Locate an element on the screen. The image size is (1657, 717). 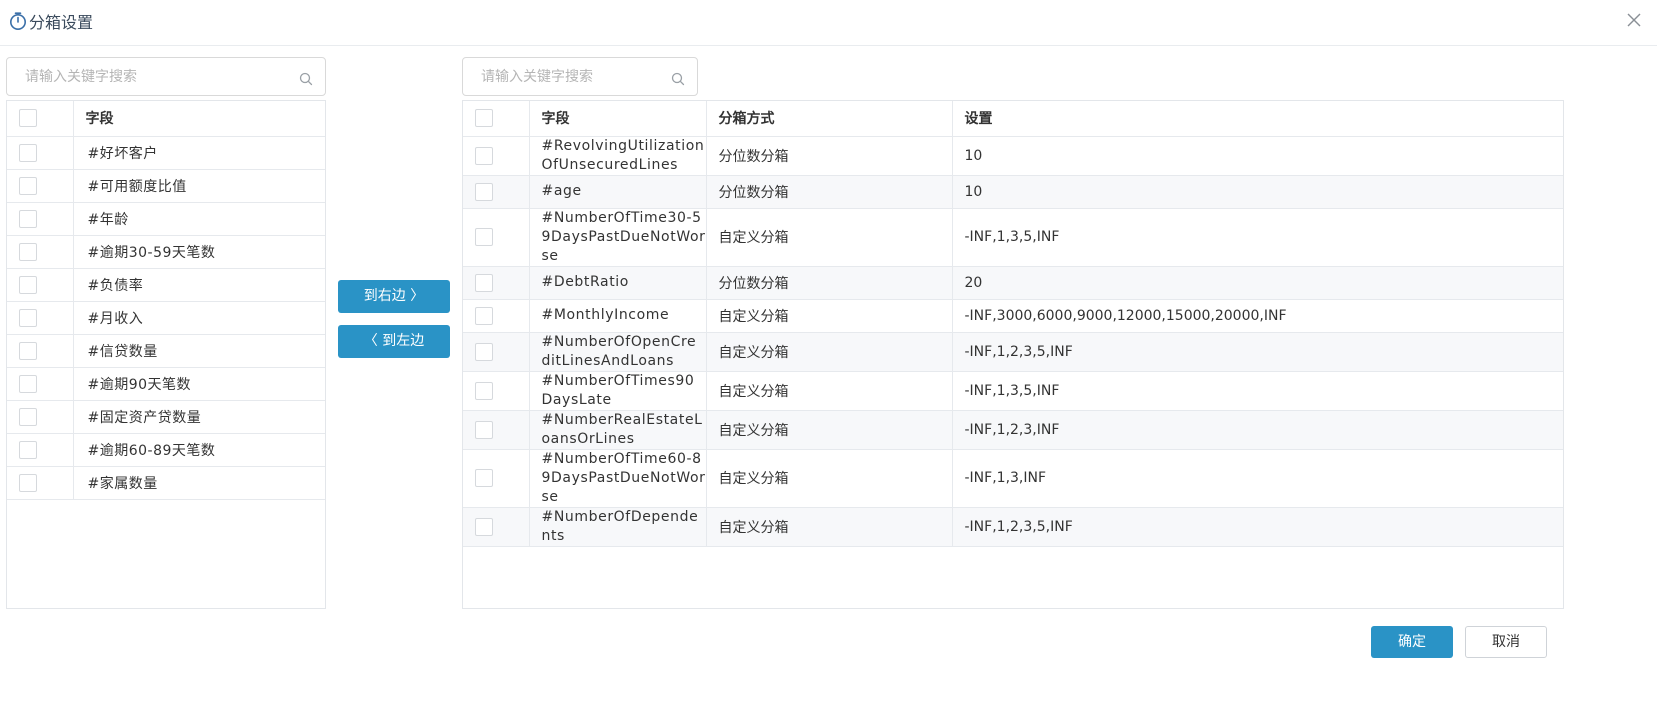
field-name: #NumberRealEstateLoansOrLines is located at coordinates (618, 430).